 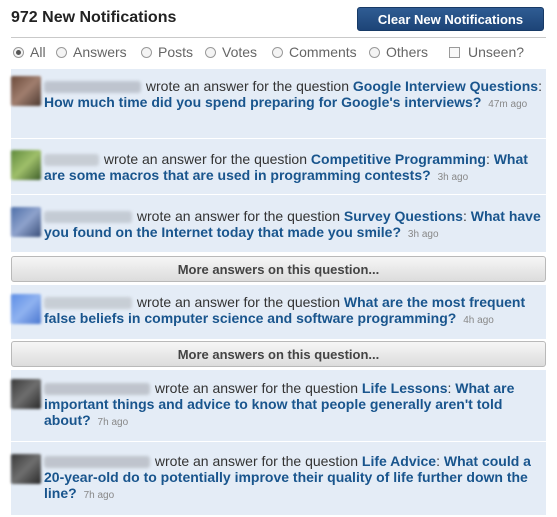 I want to click on filter-votes-label: Votes, so click(x=240, y=52).